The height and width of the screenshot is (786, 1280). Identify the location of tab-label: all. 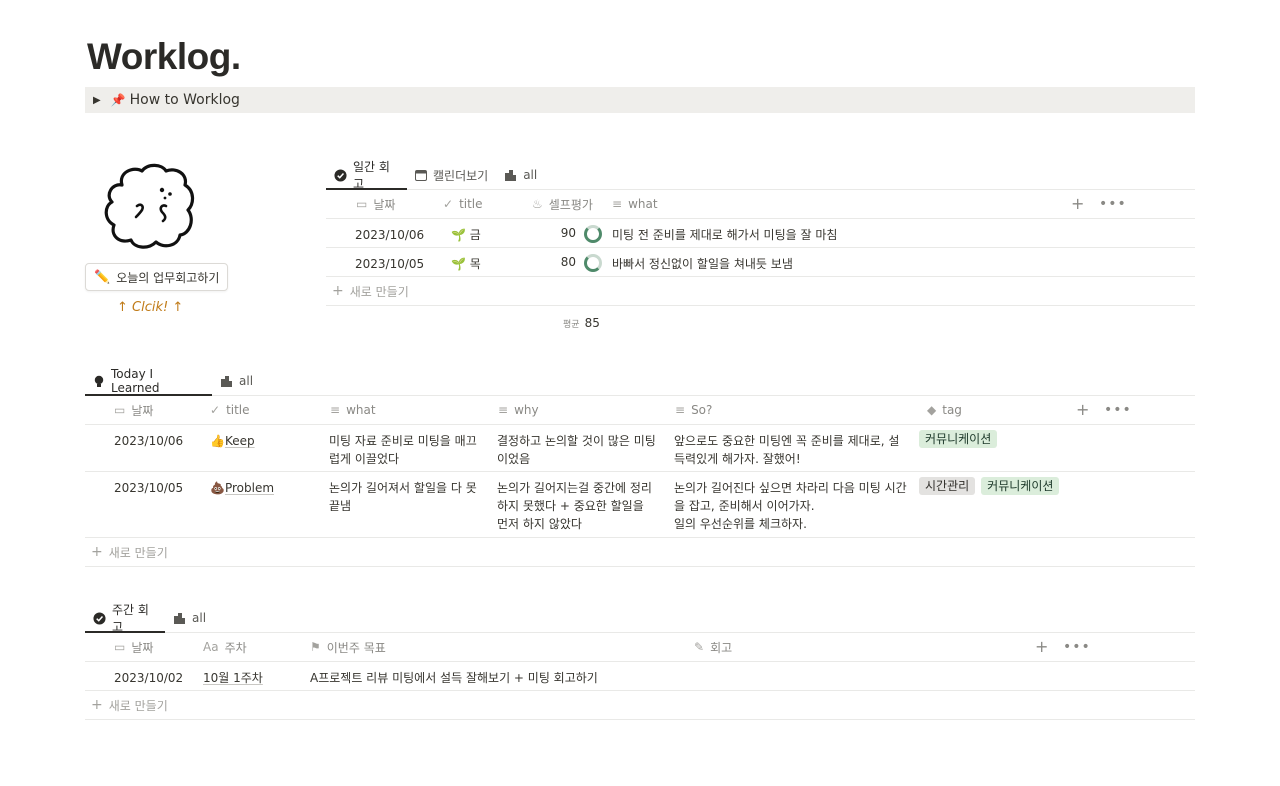
(530, 175).